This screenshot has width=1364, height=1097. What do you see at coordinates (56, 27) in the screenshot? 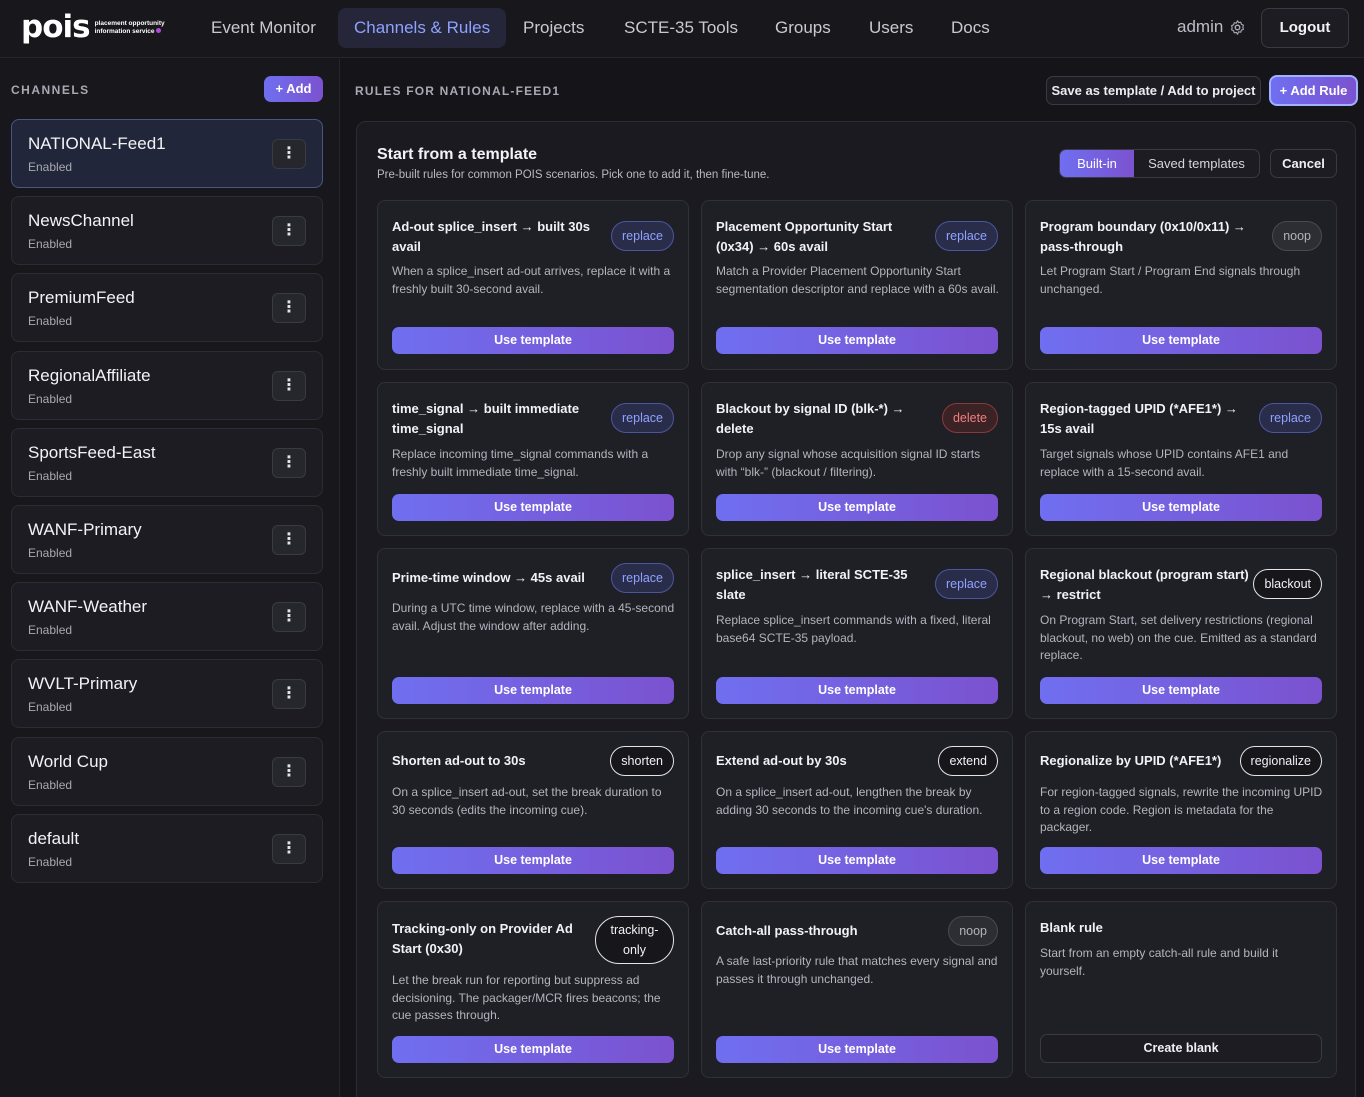
I see `logo-wordmark: pois` at bounding box center [56, 27].